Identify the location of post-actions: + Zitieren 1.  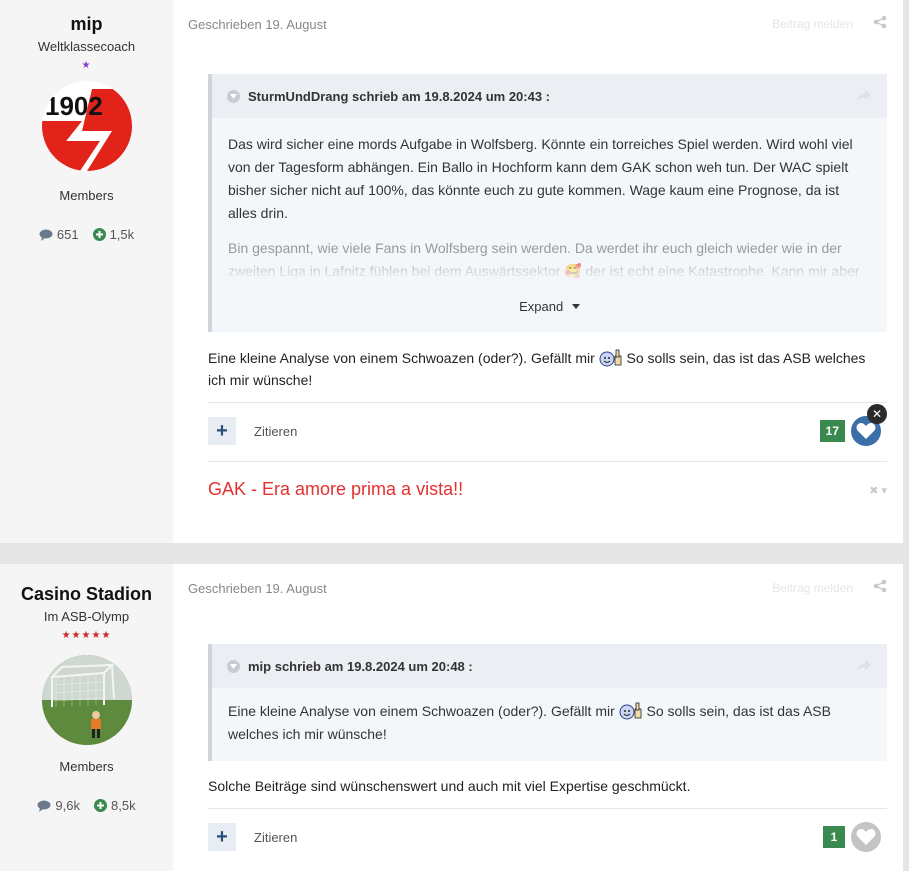
(547, 837).